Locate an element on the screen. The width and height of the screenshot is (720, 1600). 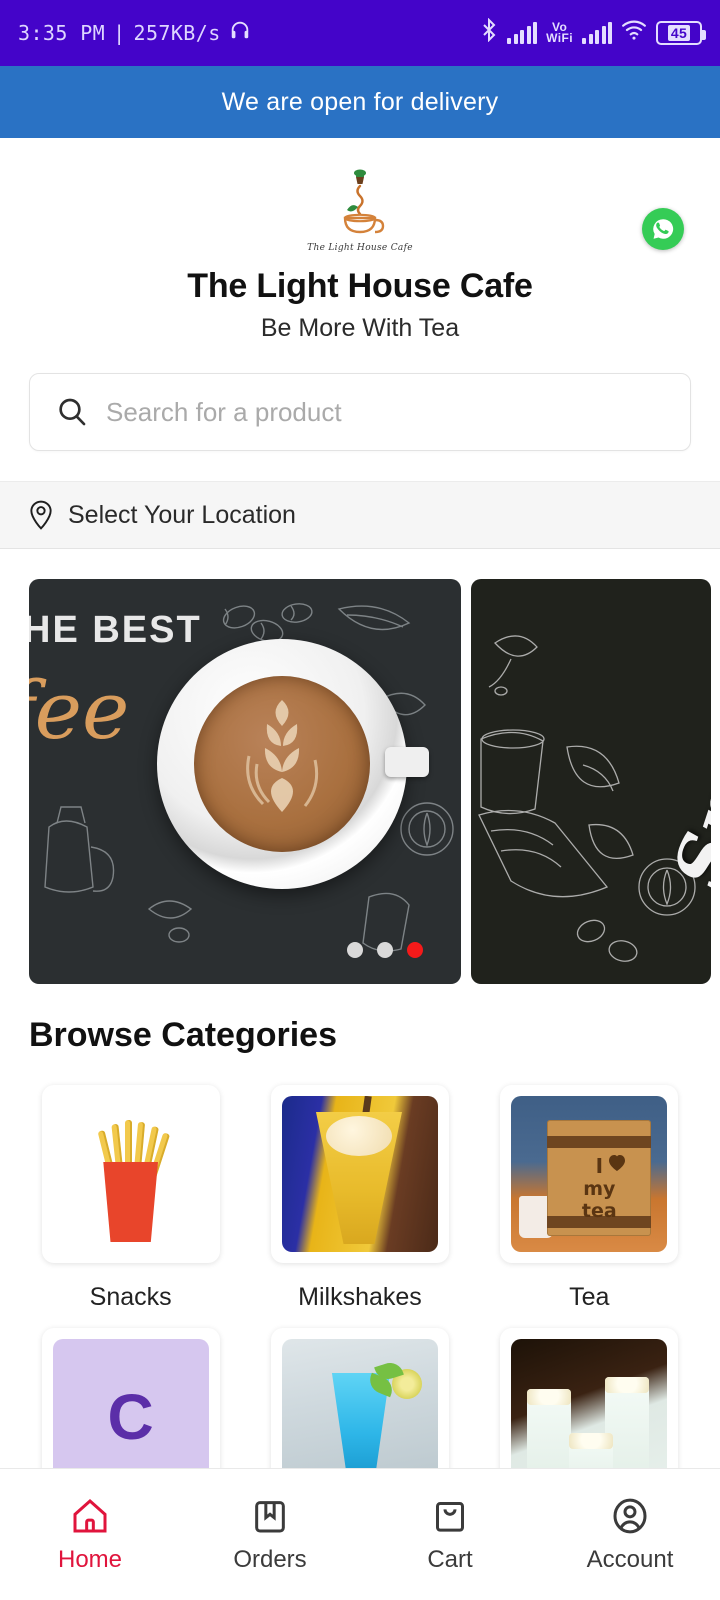
tea-box-line-1: I is located at coordinates (599, 1166).